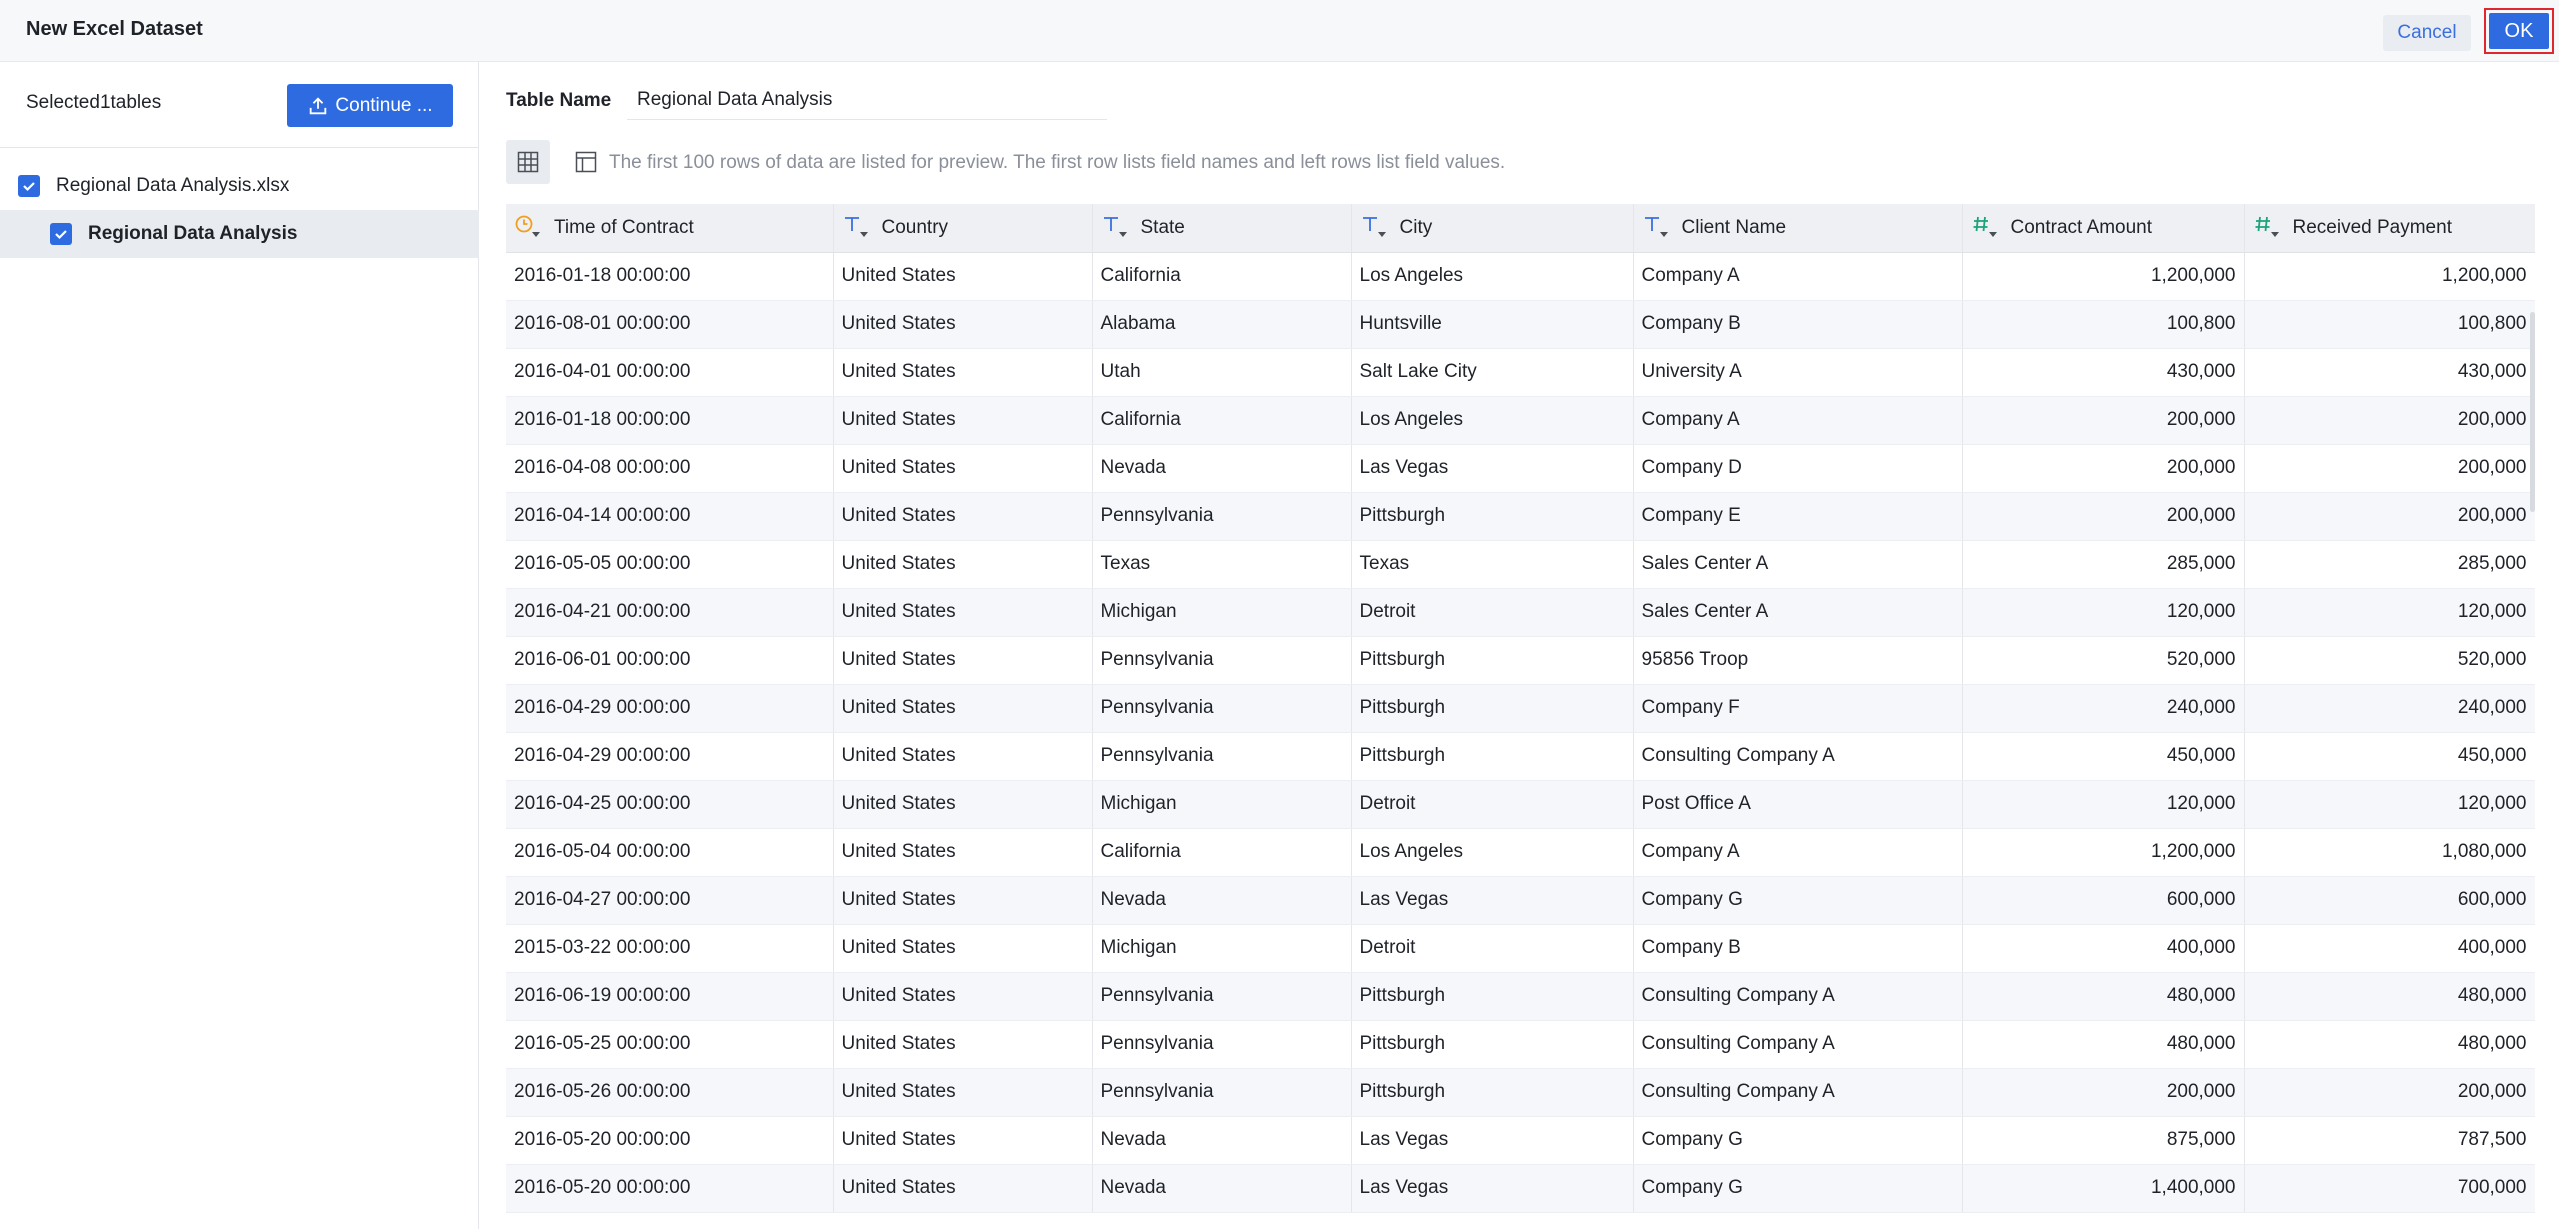 Image resolution: width=2559 pixels, height=1229 pixels. What do you see at coordinates (61, 234) in the screenshot?
I see `table-checkbox` at bounding box center [61, 234].